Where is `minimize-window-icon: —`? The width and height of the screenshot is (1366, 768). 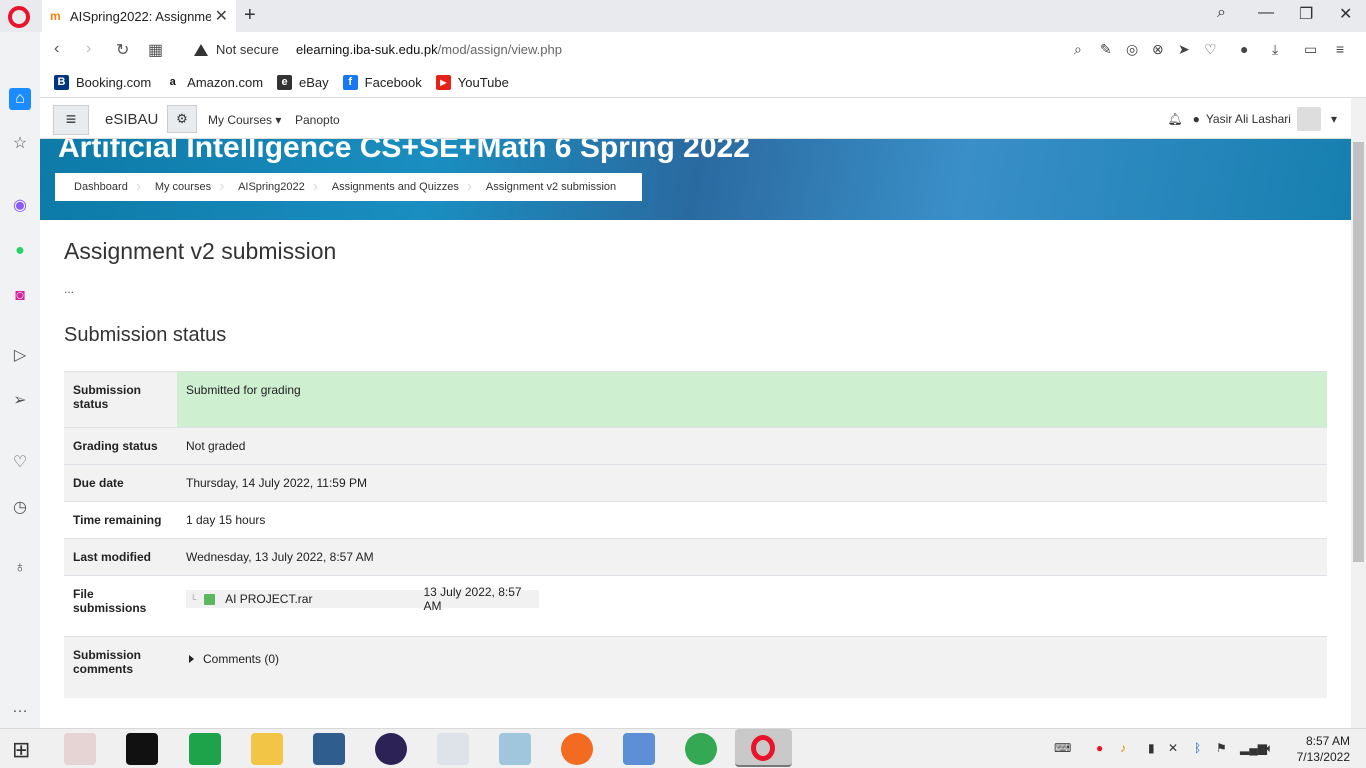
minimize-window-icon: — is located at coordinates (1266, 13).